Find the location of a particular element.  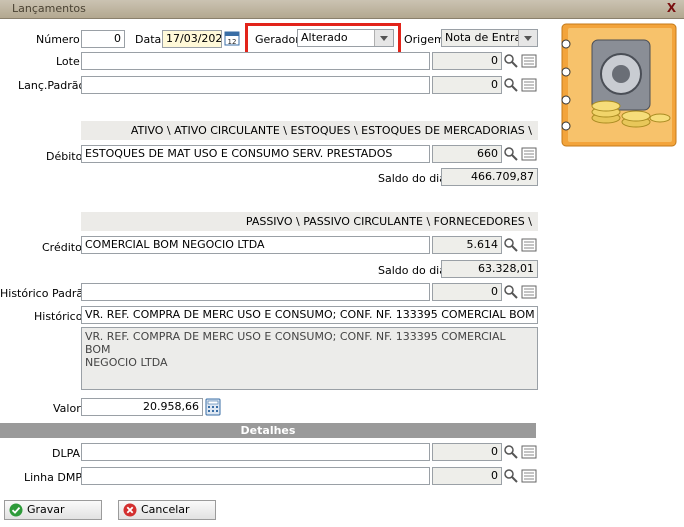

debito-saldo-value: 466.709,87 is located at coordinates (489, 177).